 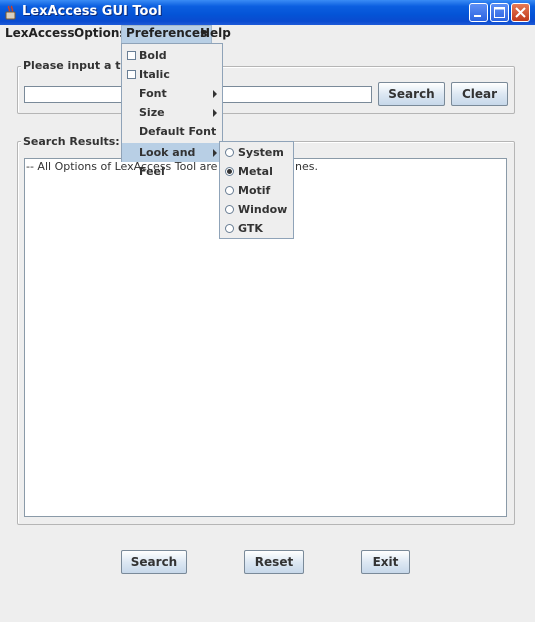 I want to click on minimize-icon, so click(x=477, y=16).